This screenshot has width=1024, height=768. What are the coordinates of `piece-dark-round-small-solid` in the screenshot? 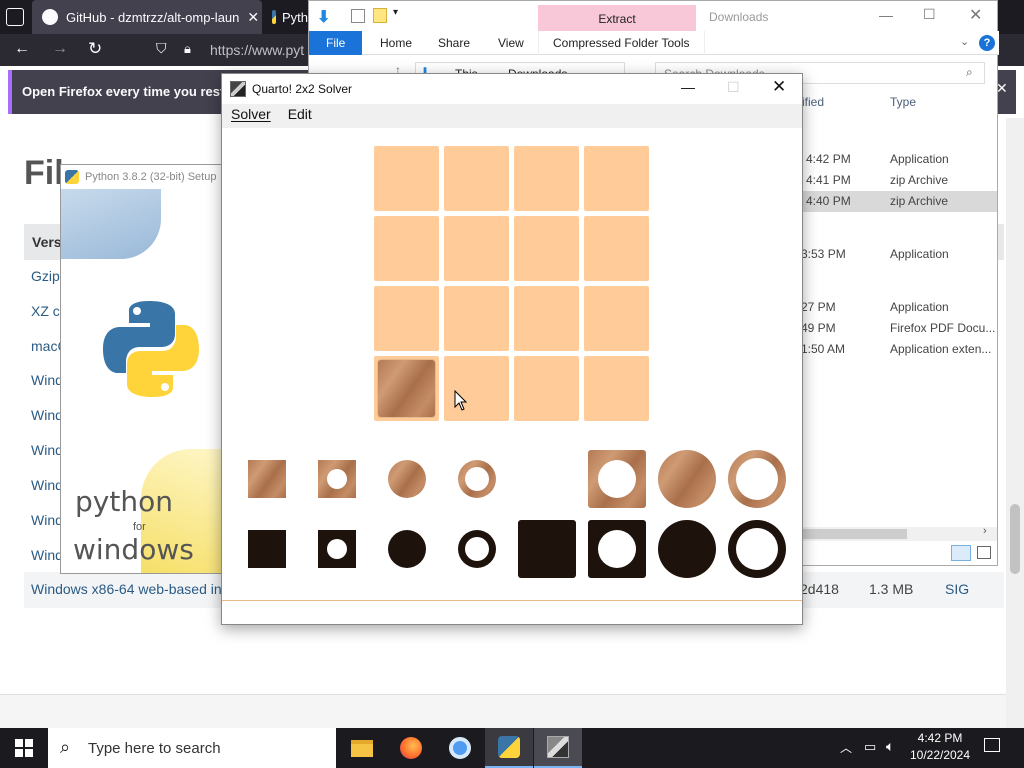 It's located at (407, 549).